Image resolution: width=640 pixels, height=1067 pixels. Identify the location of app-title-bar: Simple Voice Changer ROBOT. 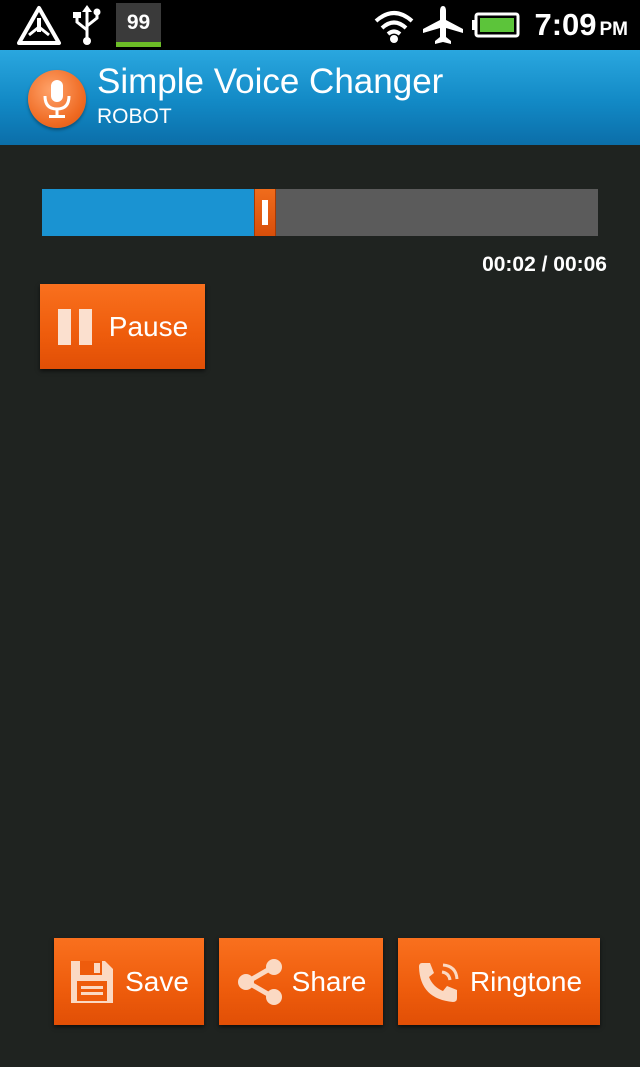
(320, 97).